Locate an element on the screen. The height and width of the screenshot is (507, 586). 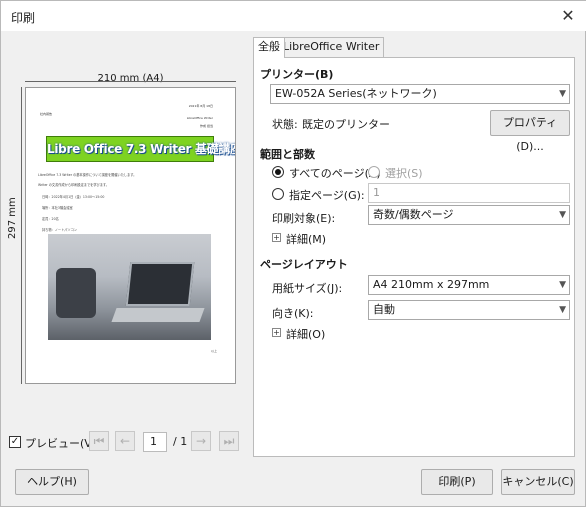
photo-chair is located at coordinates (76, 293).